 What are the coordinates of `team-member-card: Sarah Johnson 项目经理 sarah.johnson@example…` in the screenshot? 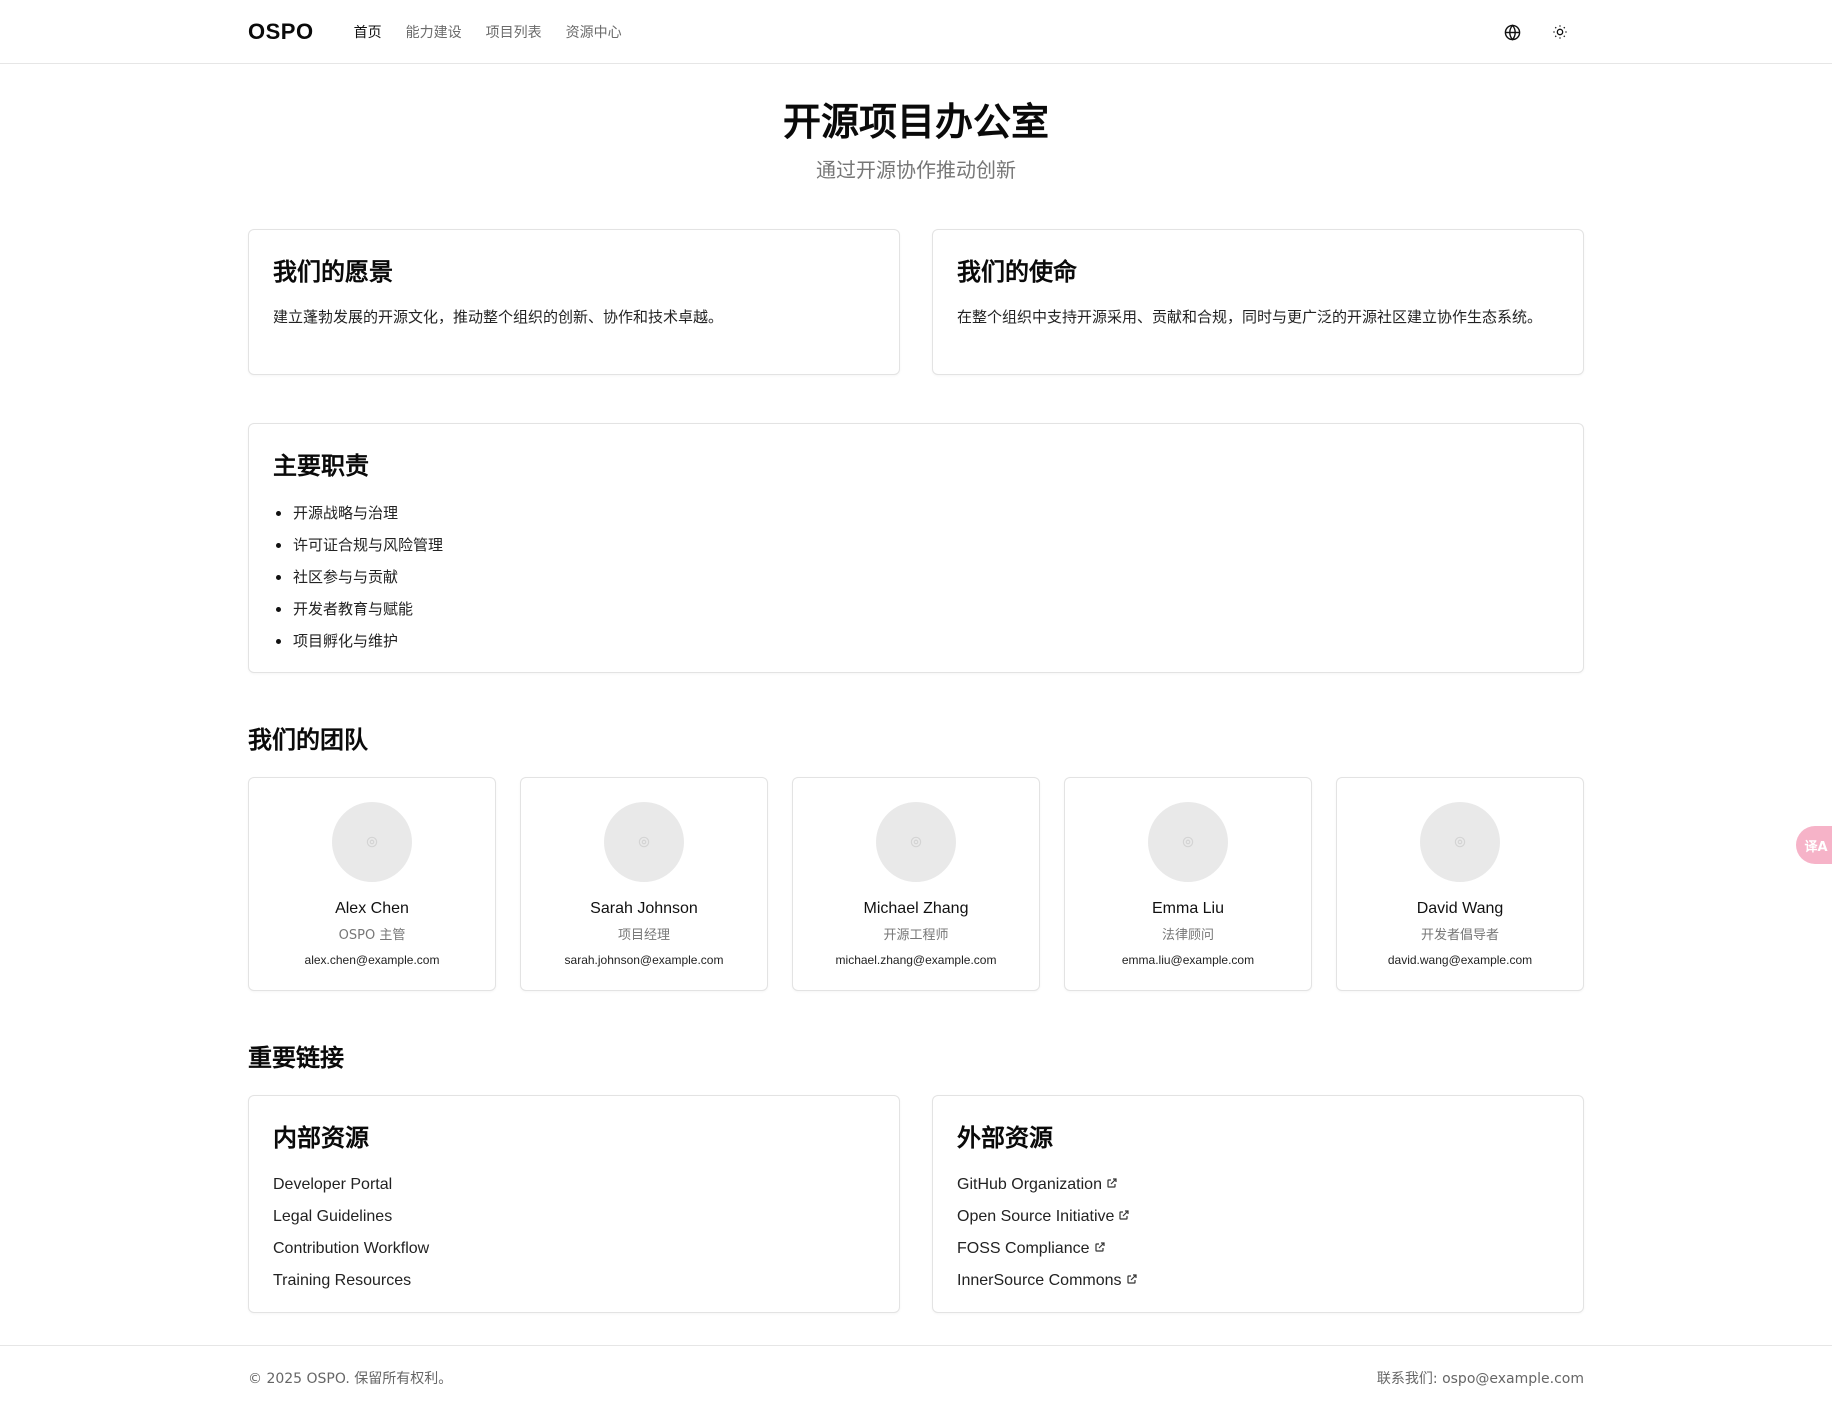 It's located at (644, 884).